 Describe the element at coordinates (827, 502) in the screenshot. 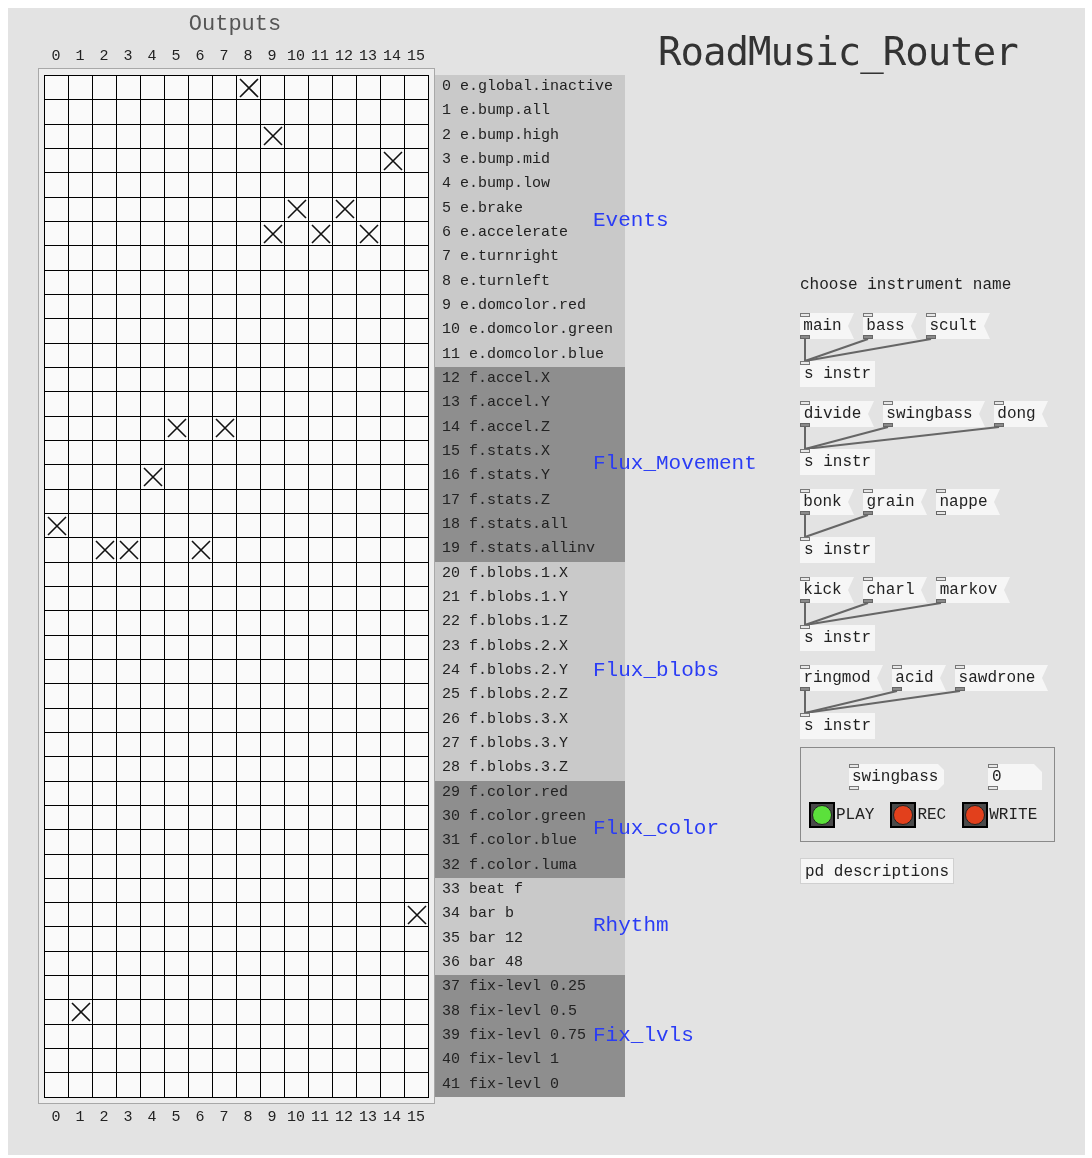

I see `message-box: bonk` at that location.